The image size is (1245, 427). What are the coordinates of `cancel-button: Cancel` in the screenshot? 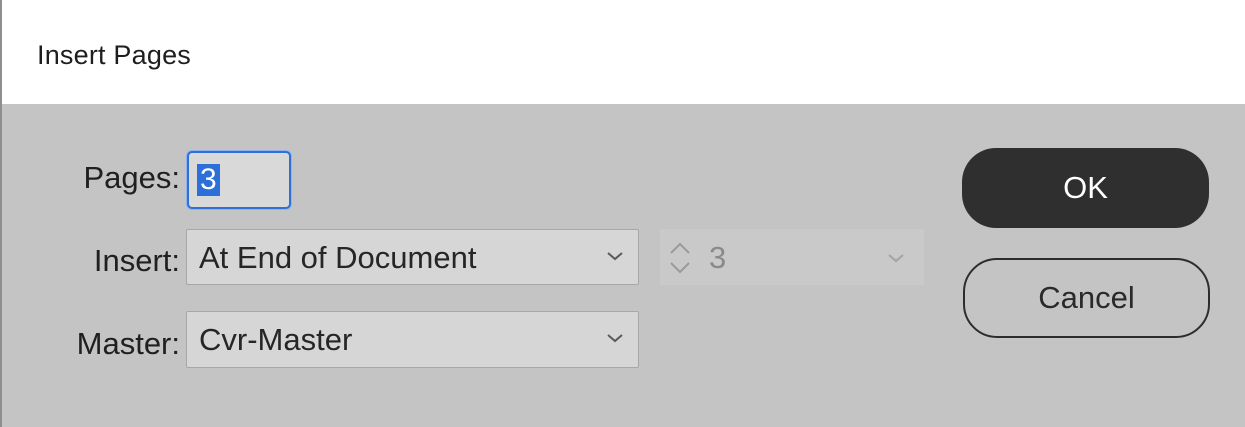 It's located at (1086, 298).